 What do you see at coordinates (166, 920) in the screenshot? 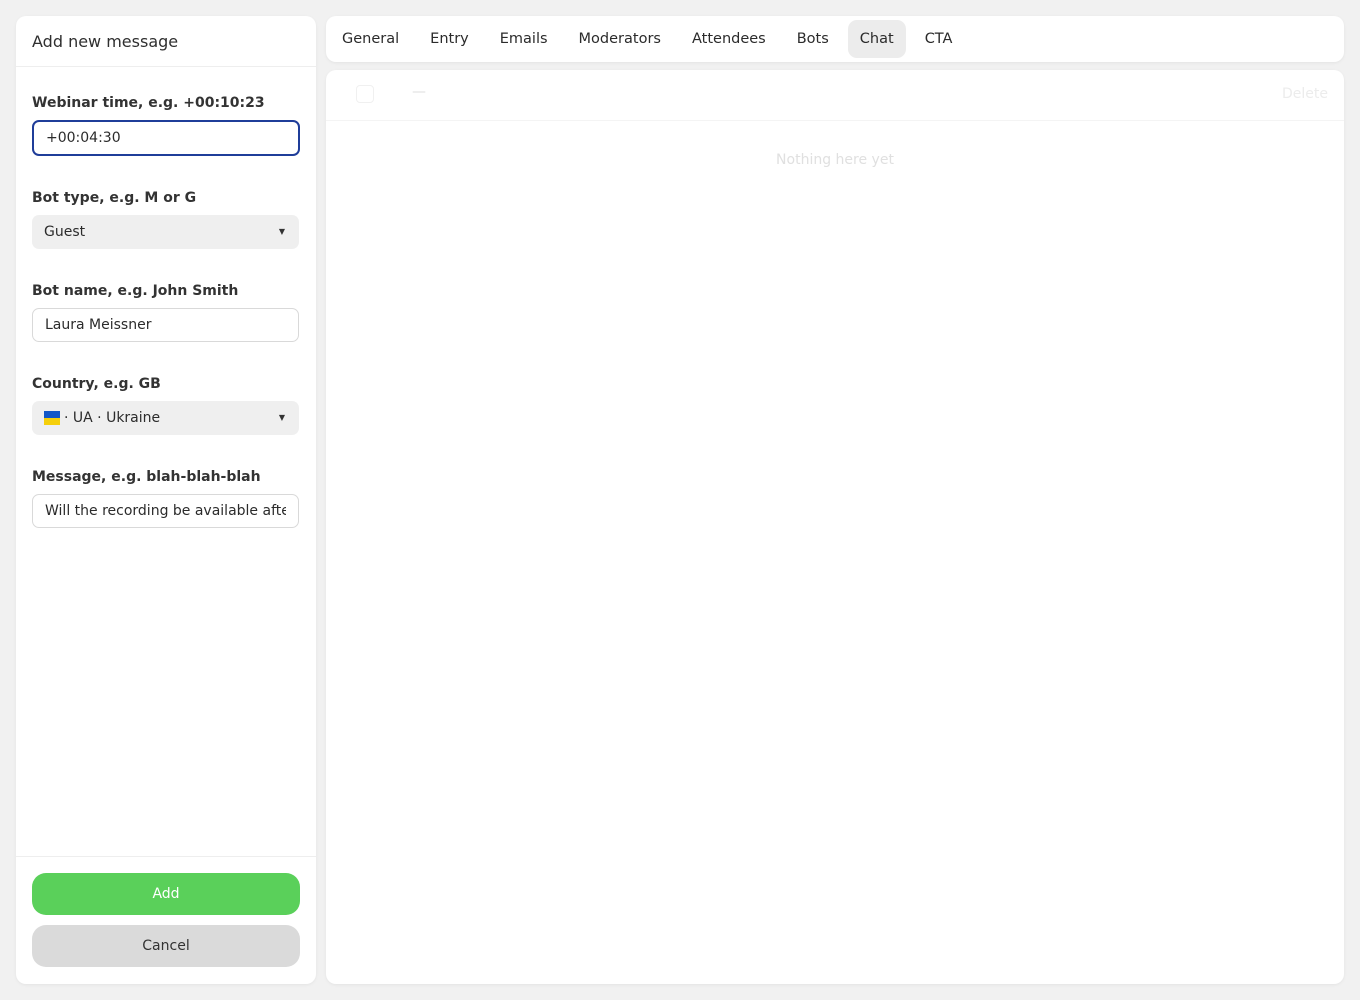
I see `form-footer: Add Cancel` at bounding box center [166, 920].